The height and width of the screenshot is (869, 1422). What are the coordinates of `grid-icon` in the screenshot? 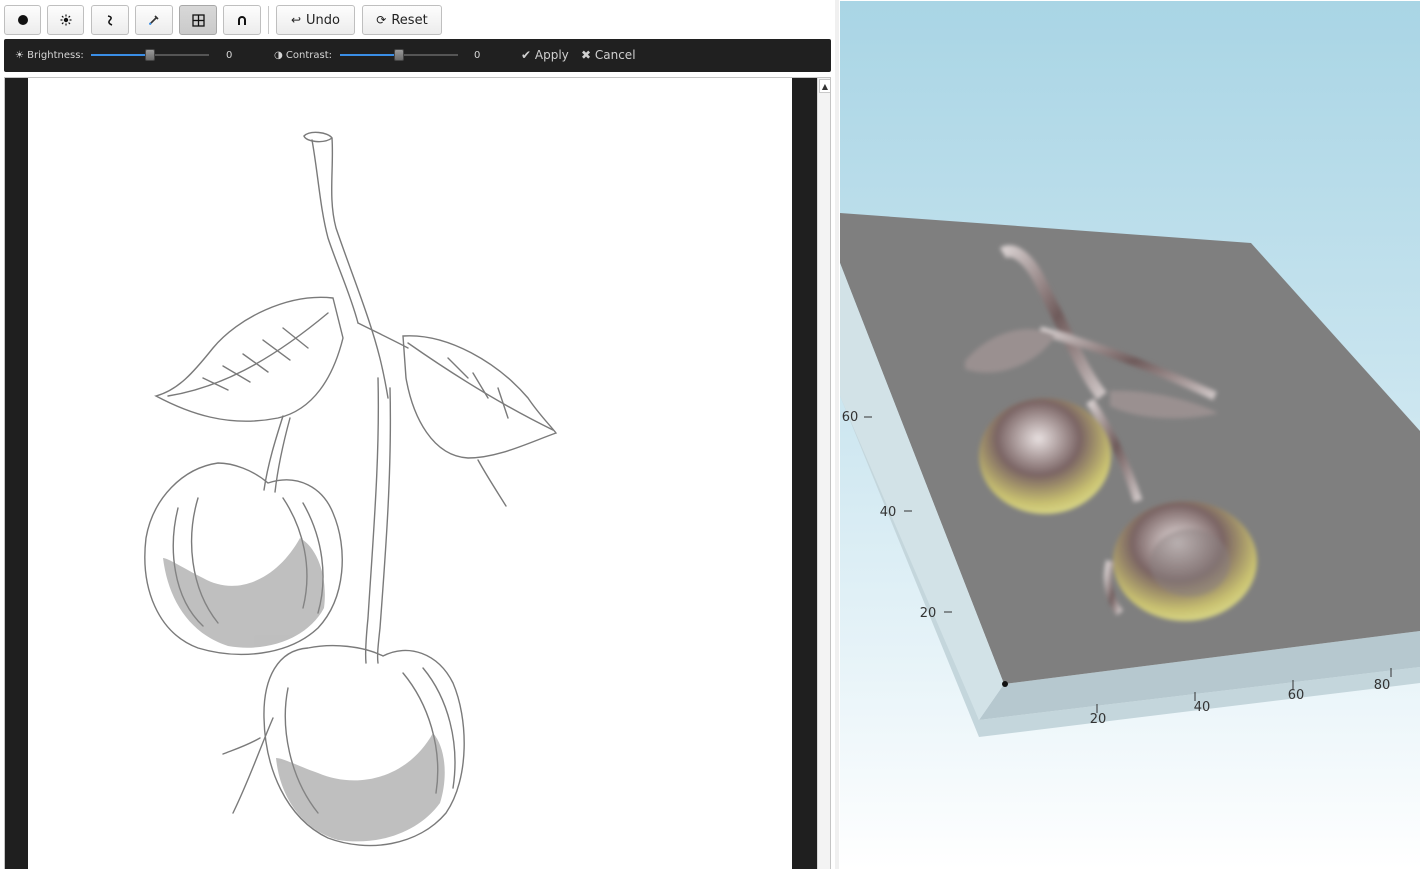 It's located at (198, 20).